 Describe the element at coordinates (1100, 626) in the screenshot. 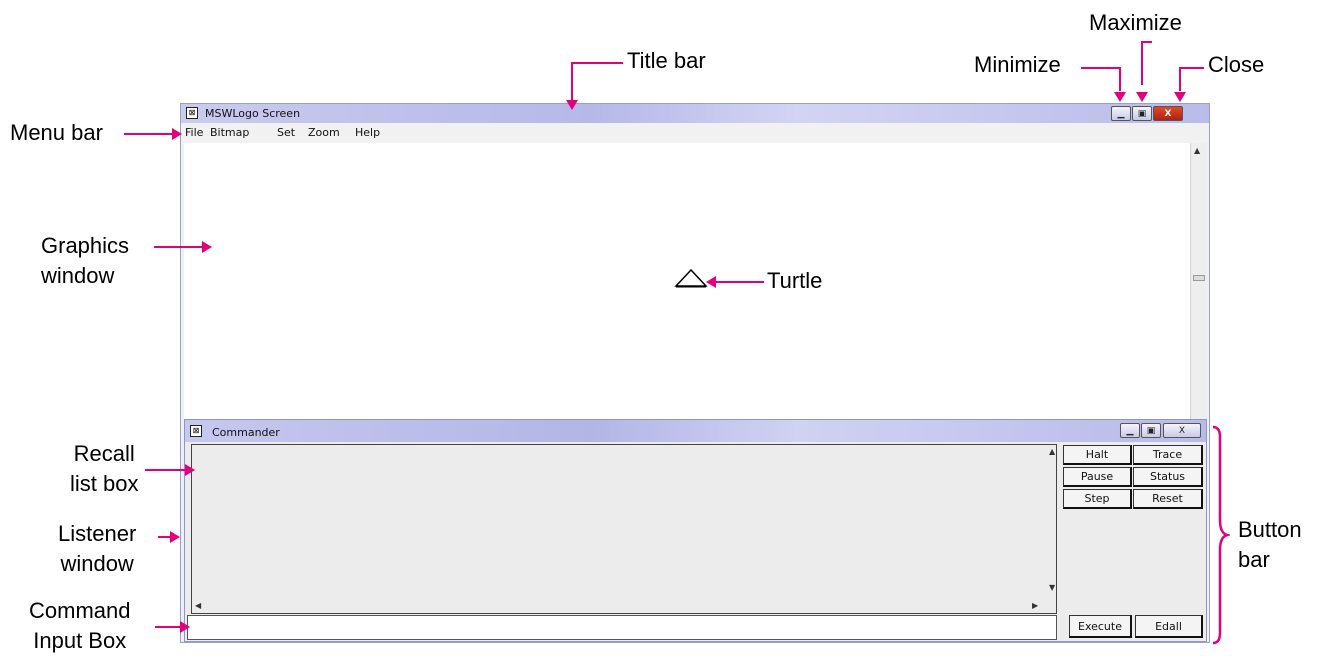

I see `execute-button: Execute` at that location.